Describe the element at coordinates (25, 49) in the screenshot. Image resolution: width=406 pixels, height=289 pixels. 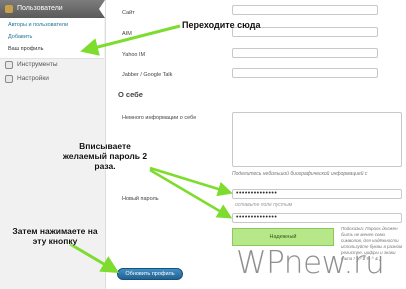
I see `submenu-your-profile: Ваш профиль` at that location.